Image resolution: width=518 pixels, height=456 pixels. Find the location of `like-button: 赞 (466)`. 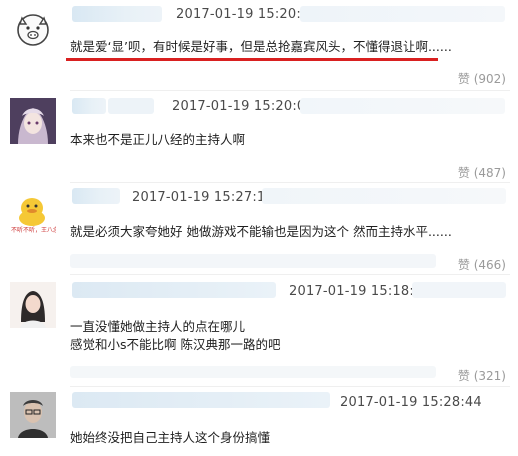

like-button: 赞 (466) is located at coordinates (482, 264).